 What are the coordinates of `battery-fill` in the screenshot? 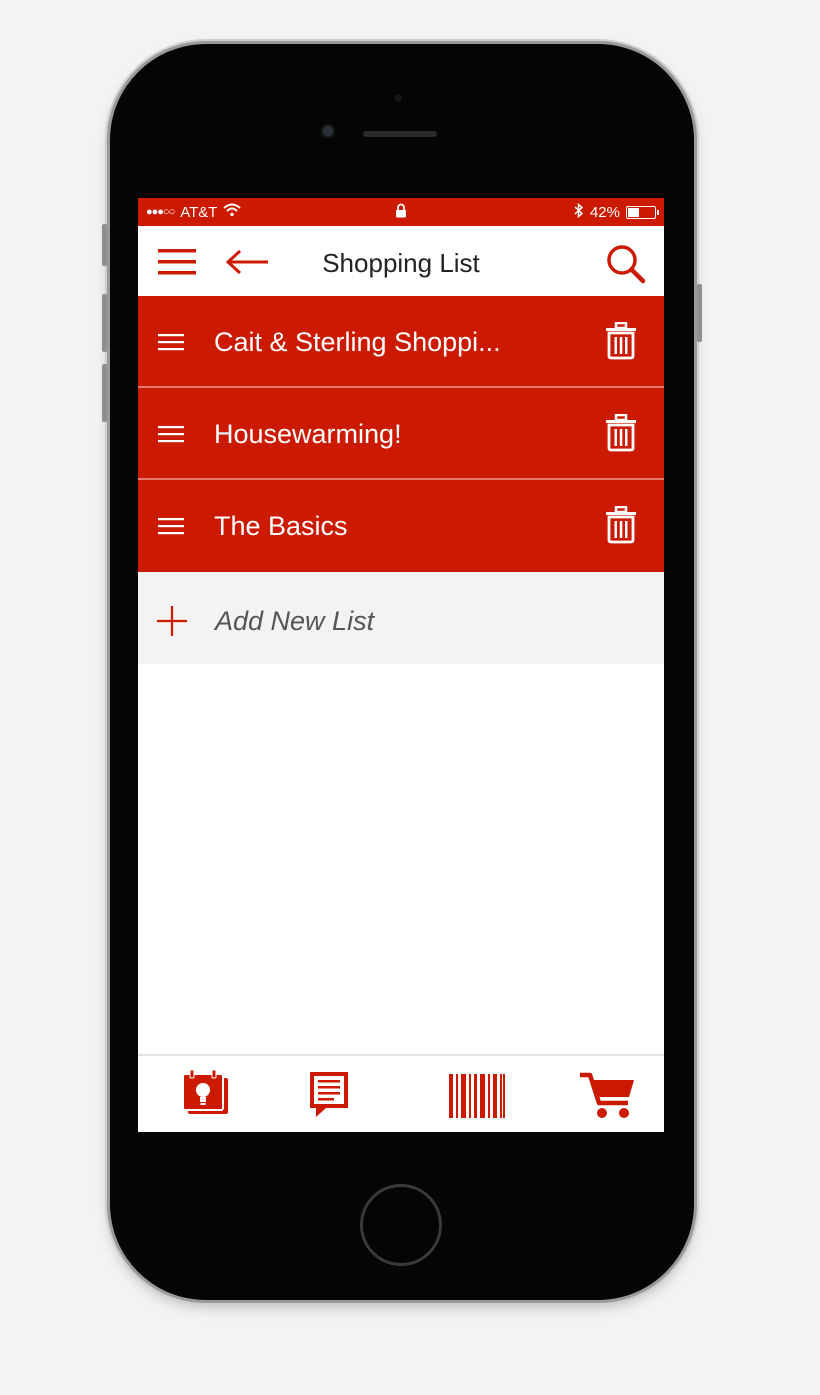 It's located at (633, 212).